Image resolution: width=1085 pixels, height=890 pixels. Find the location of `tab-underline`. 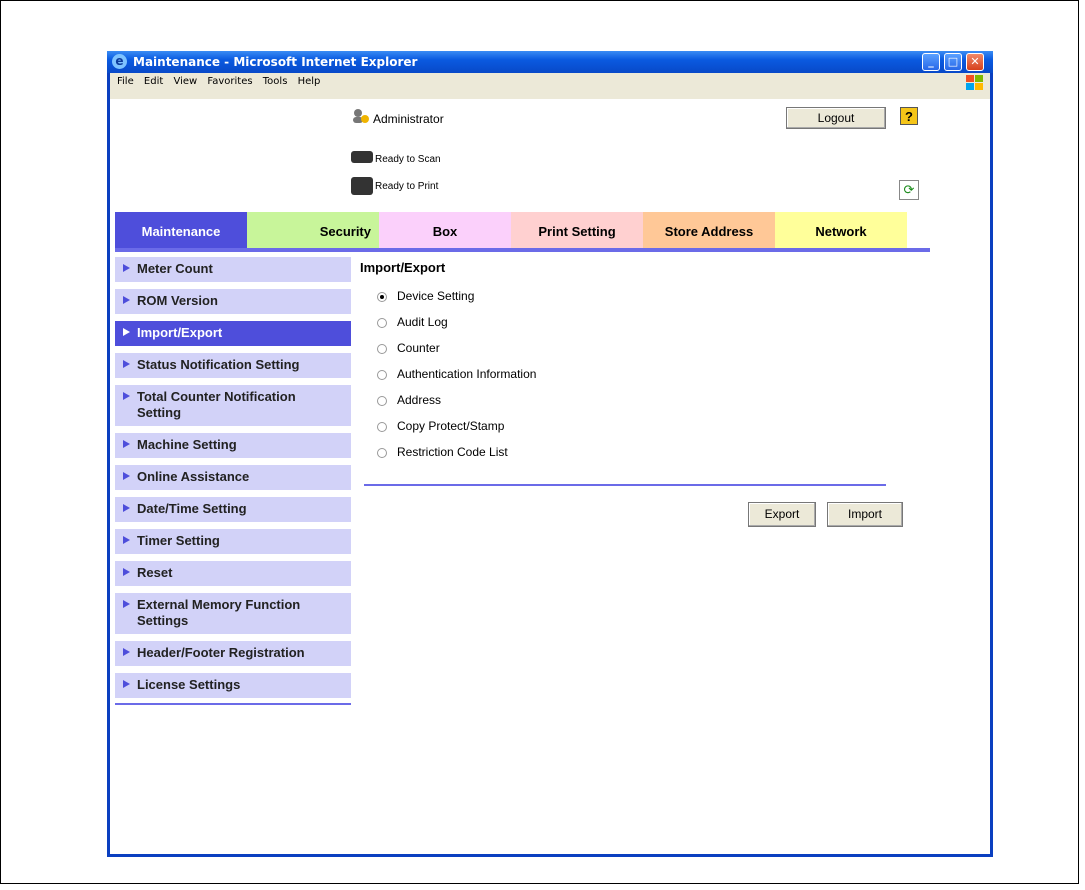

tab-underline is located at coordinates (522, 250).